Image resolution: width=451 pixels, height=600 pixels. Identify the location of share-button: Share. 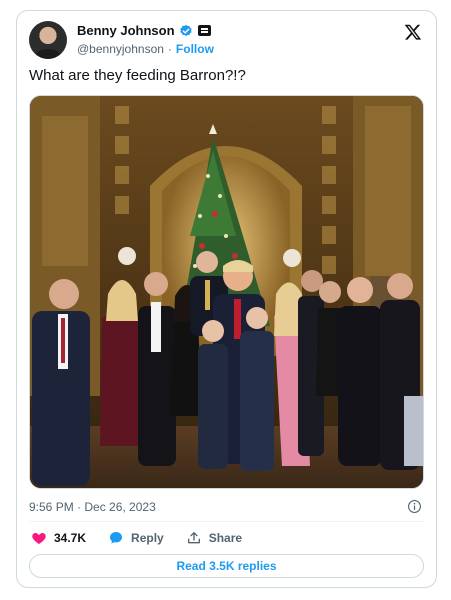
(214, 538).